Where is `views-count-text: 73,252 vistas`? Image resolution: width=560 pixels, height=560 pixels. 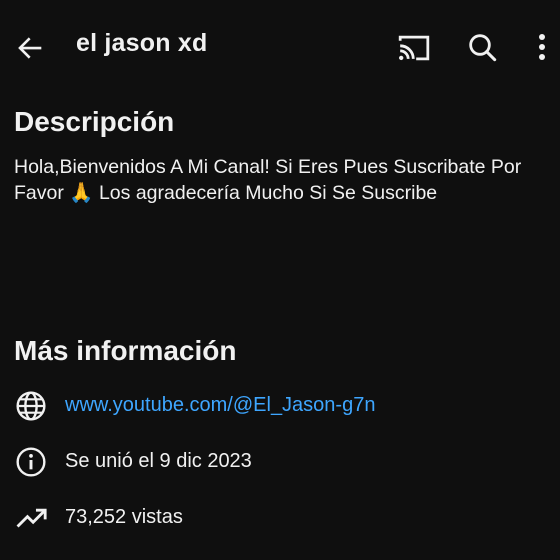
views-count-text: 73,252 vistas is located at coordinates (124, 517).